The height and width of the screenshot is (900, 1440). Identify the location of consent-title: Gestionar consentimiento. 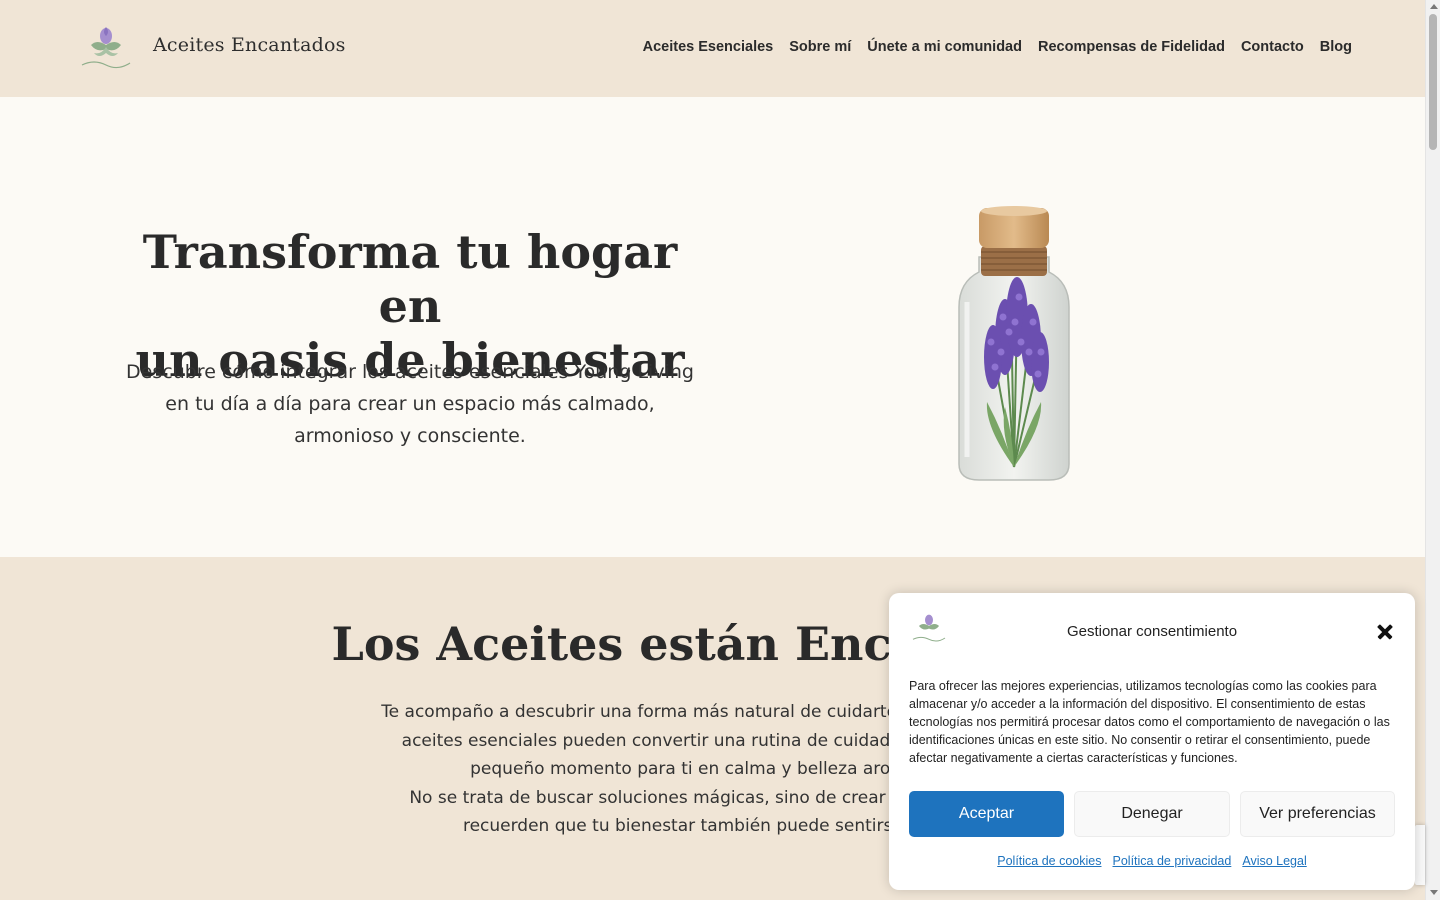
(1152, 631).